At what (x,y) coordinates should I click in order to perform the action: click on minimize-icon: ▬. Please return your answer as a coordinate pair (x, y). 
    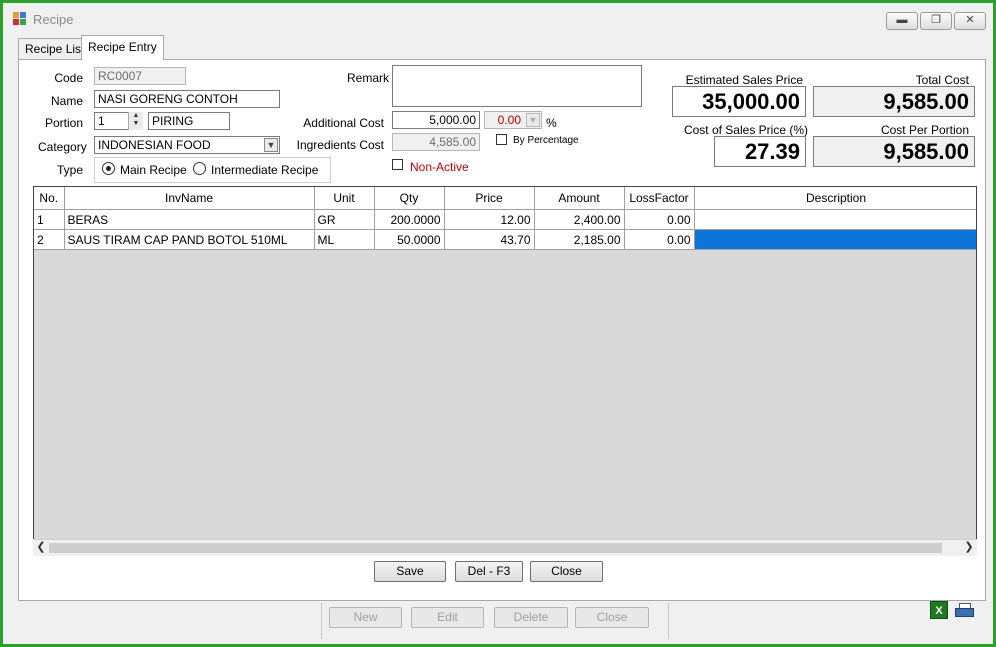
    Looking at the image, I should click on (902, 20).